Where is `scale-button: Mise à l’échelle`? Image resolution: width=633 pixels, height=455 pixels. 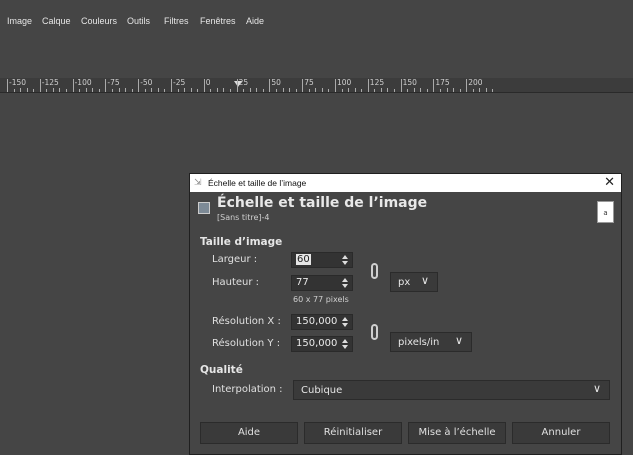 scale-button: Mise à l’échelle is located at coordinates (457, 433).